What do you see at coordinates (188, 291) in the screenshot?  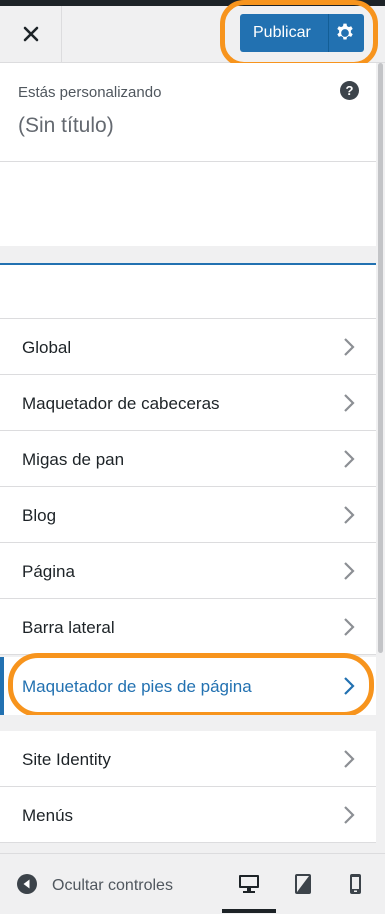 I see `panel-section-header` at bounding box center [188, 291].